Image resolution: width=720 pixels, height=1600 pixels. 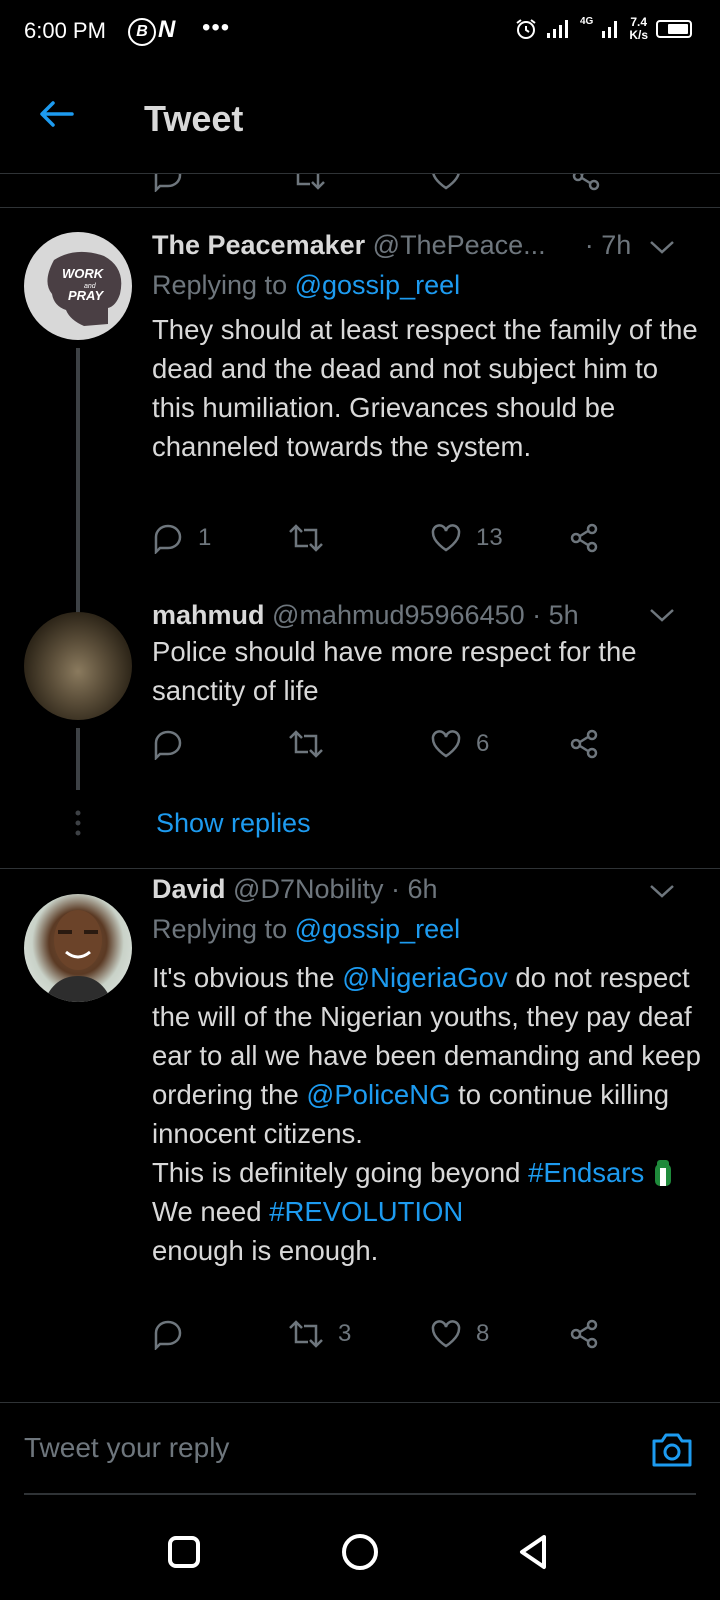 I want to click on avatar-text-pray: PRAY, so click(x=86, y=295).